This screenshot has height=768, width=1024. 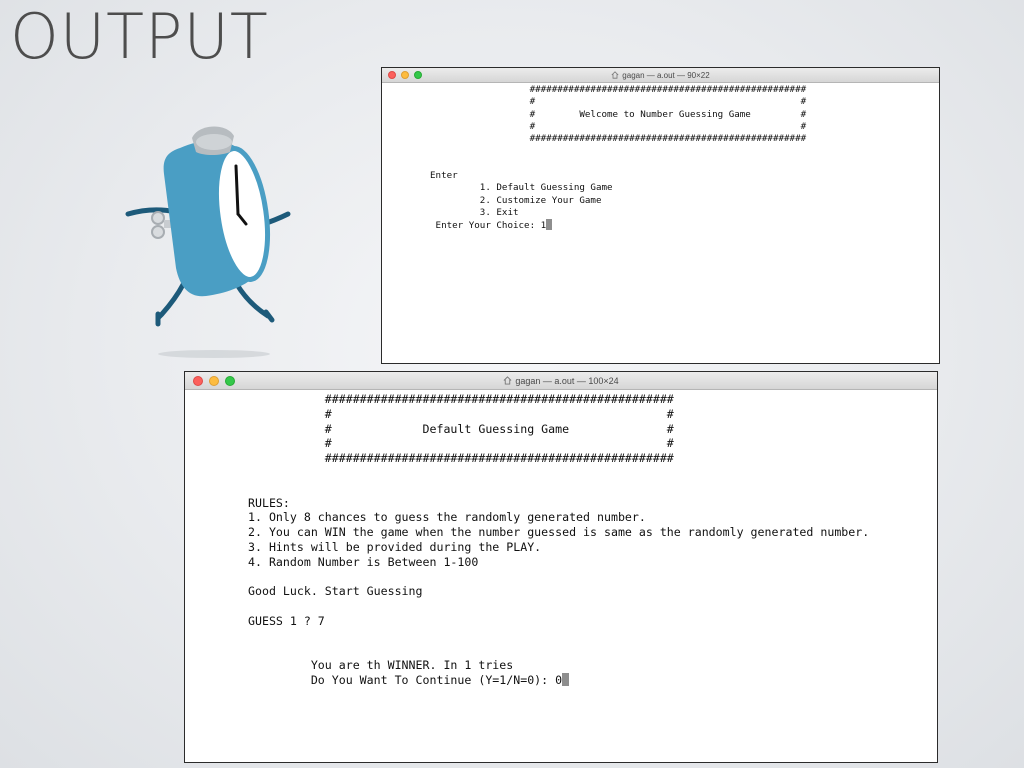 I want to click on window-title: gagan — a.out — 100×24, so click(x=561, y=381).